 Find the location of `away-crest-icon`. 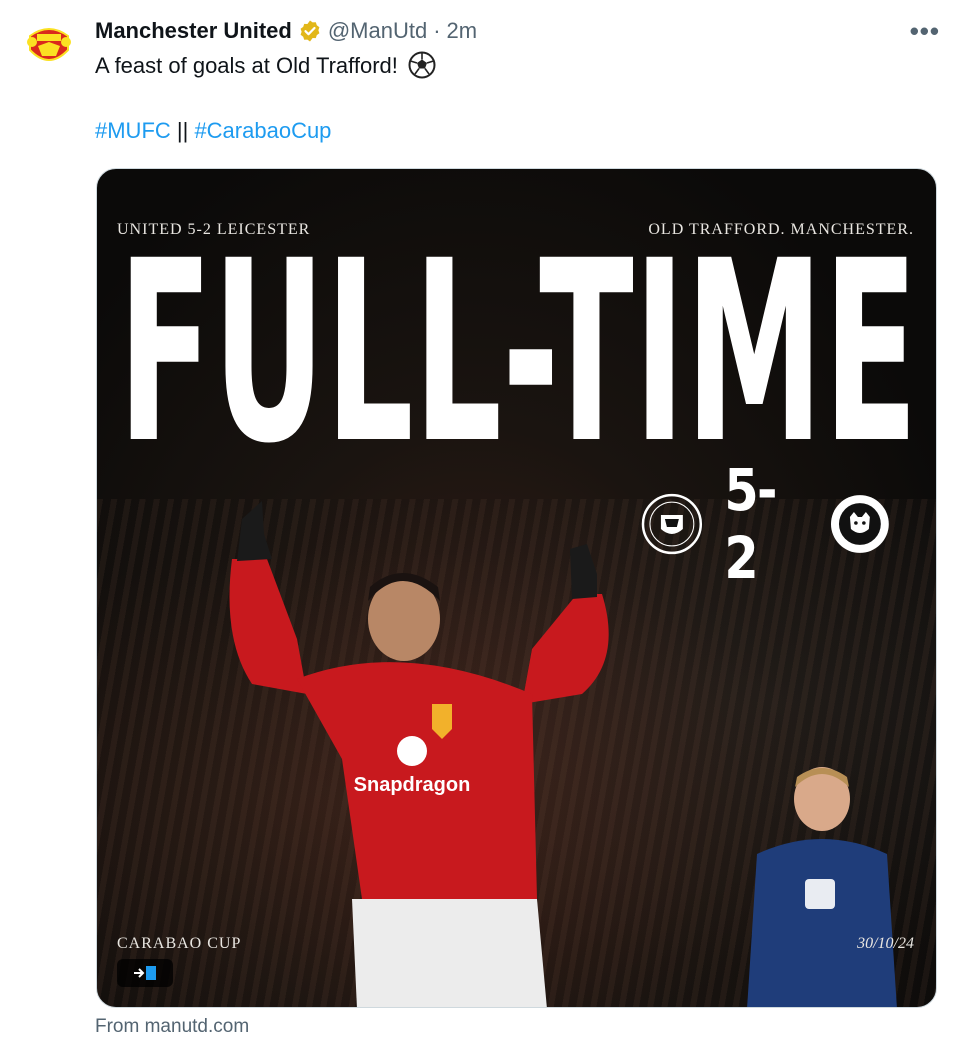

away-crest-icon is located at coordinates (860, 524).